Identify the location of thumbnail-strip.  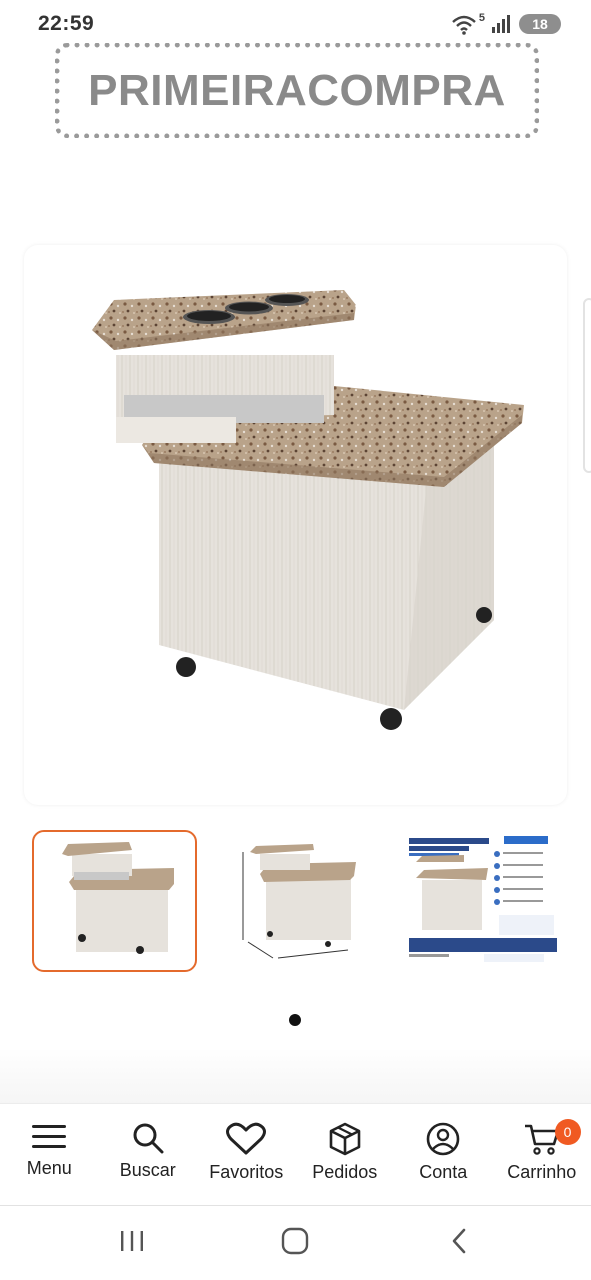
(300, 901).